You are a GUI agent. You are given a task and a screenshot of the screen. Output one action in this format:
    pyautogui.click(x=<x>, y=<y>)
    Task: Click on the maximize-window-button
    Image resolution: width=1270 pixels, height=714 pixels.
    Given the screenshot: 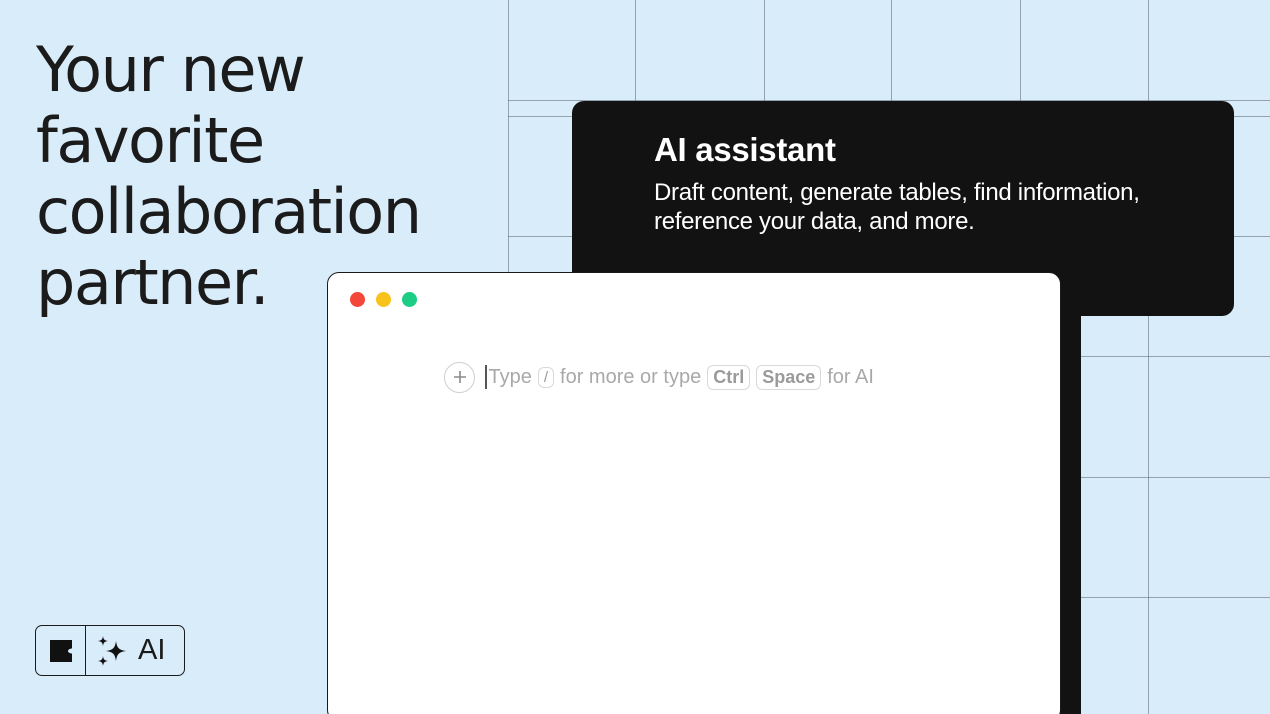 What is the action you would take?
    pyautogui.click(x=409, y=299)
    